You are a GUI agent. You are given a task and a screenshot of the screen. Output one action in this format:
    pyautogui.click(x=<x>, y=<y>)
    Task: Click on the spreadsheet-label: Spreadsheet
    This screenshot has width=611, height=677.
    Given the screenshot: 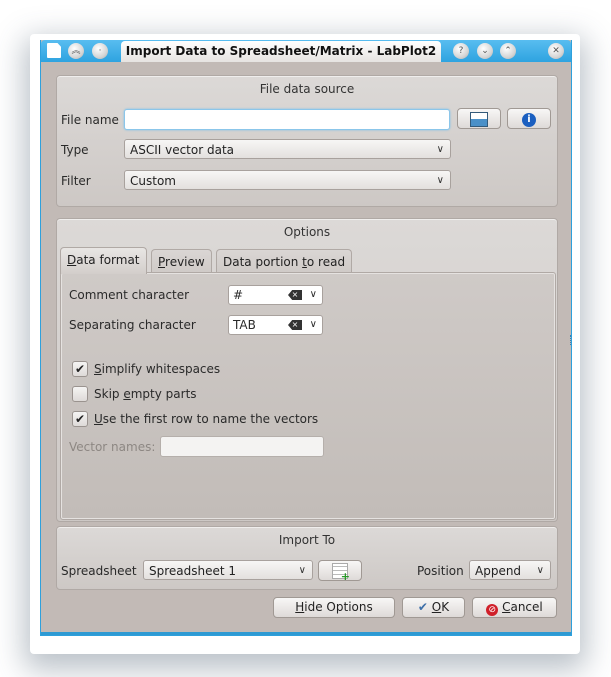 What is the action you would take?
    pyautogui.click(x=99, y=571)
    